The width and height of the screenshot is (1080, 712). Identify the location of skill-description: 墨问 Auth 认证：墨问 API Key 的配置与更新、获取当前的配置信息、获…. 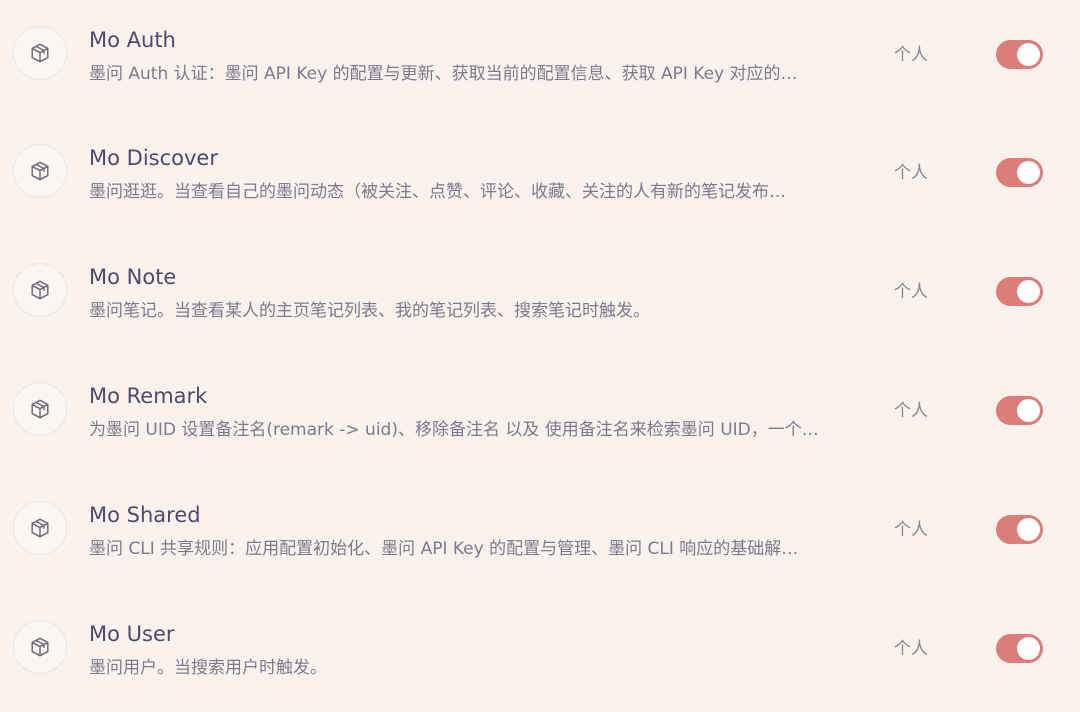
(443, 74).